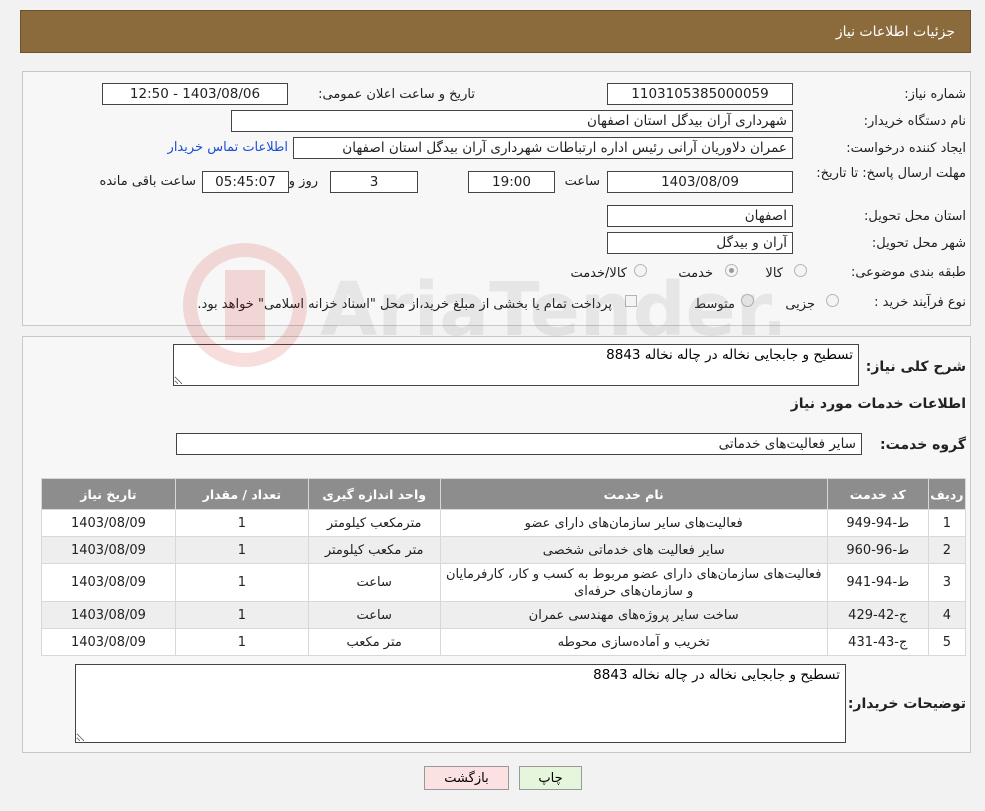 The height and width of the screenshot is (811, 985). Describe the element at coordinates (633, 642) in the screenshot. I see `cell-service-name: تخریب و آماده‌سازی محوطه` at that location.